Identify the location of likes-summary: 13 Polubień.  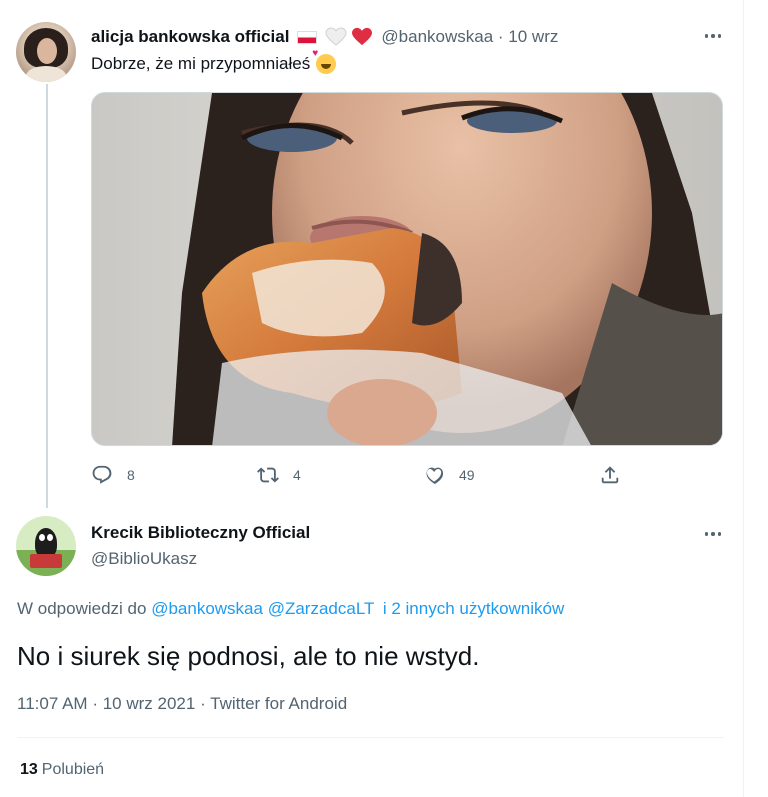
(62, 770).